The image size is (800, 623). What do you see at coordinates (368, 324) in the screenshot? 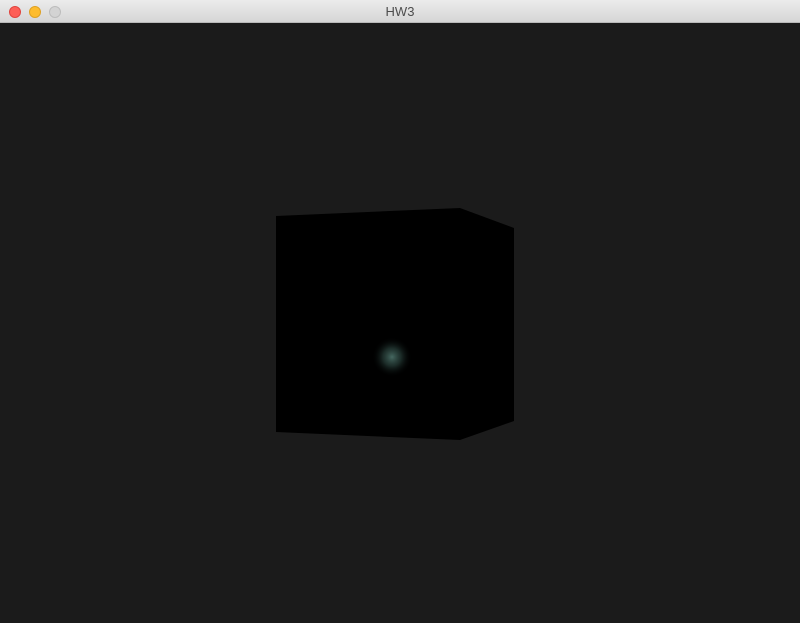
I see `cube-front-face` at bounding box center [368, 324].